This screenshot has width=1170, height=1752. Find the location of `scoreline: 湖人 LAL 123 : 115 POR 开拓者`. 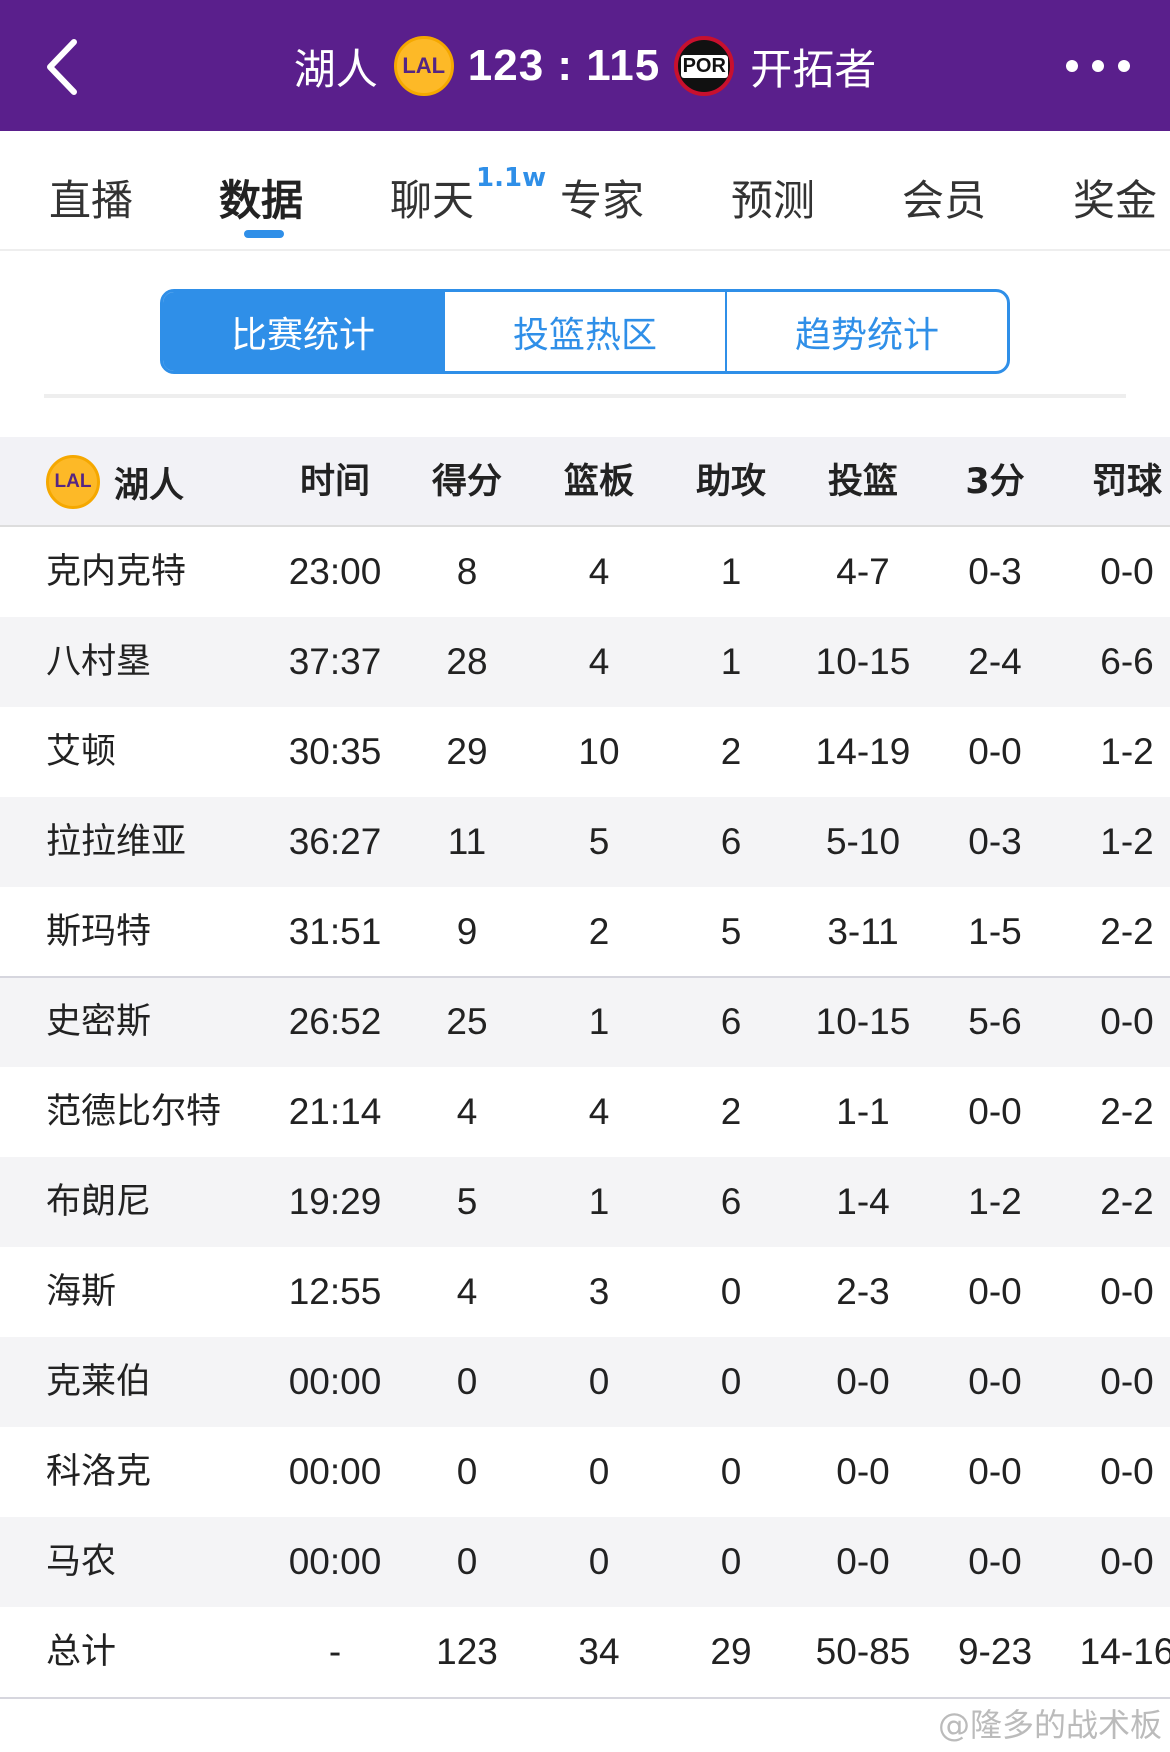

scoreline: 湖人 LAL 123 : 115 POR 开拓者 is located at coordinates (585, 66).